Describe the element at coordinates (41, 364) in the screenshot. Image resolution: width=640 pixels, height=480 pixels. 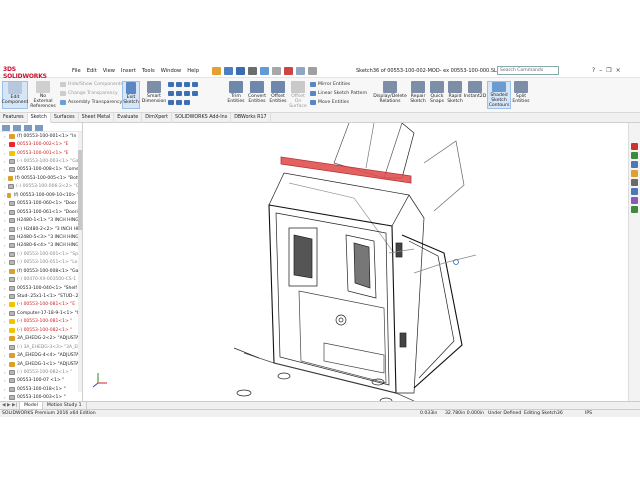
I see `tree-item: › 3A_EHEDG-1<1> "ADJUSTA` at that location.